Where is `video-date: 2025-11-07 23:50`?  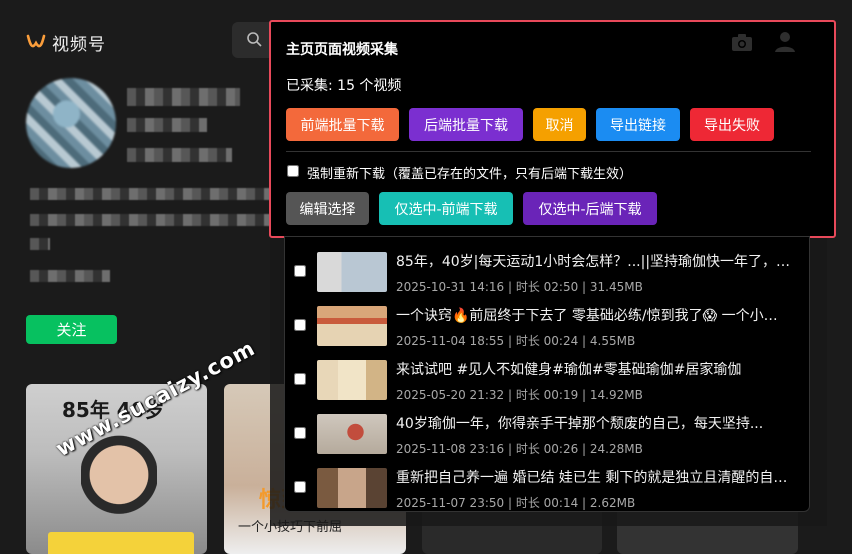 video-date: 2025-11-07 23:50 is located at coordinates (450, 503).